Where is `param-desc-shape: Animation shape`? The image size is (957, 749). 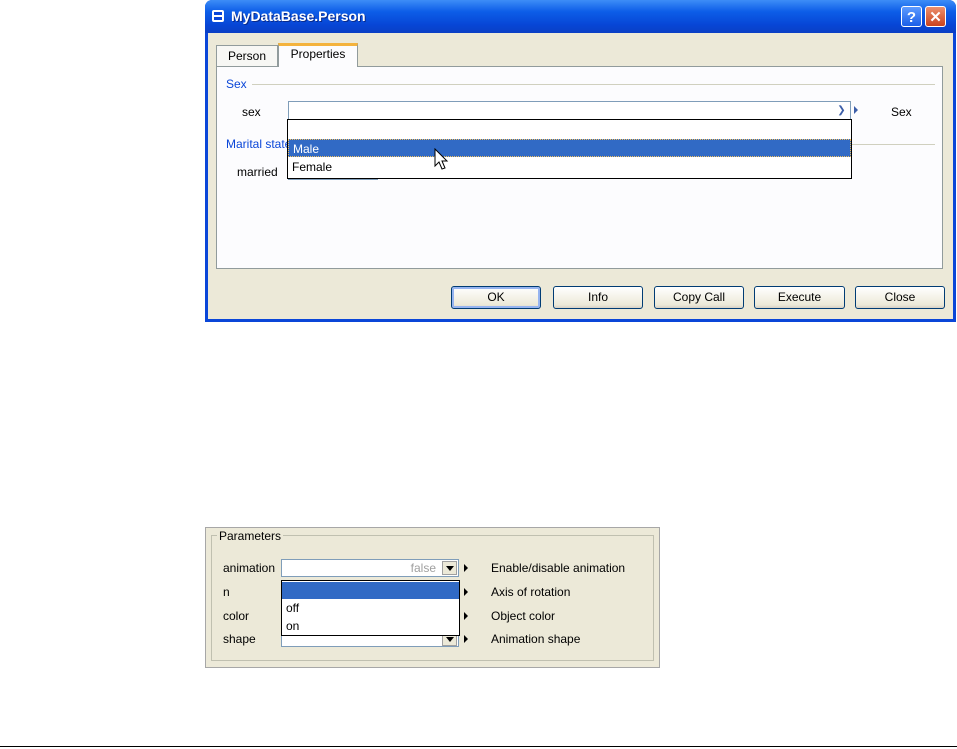 param-desc-shape: Animation shape is located at coordinates (536, 639).